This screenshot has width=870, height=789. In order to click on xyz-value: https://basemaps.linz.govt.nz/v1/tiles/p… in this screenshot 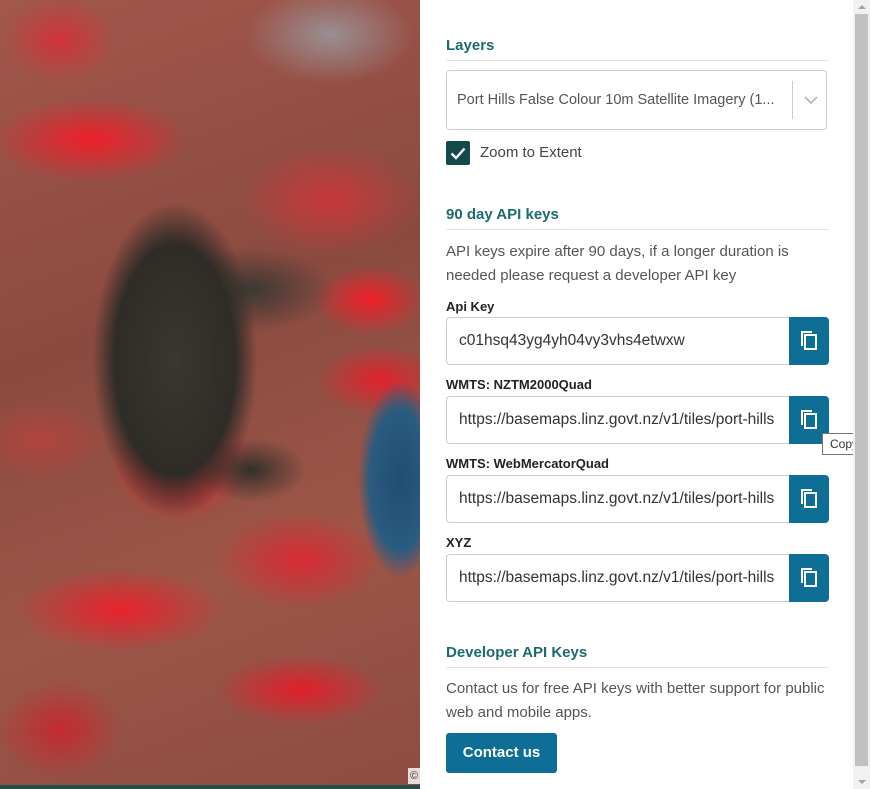, I will do `click(617, 577)`.